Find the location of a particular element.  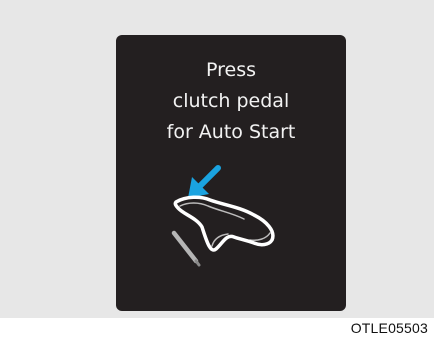

arrow-icon is located at coordinates (204, 181).